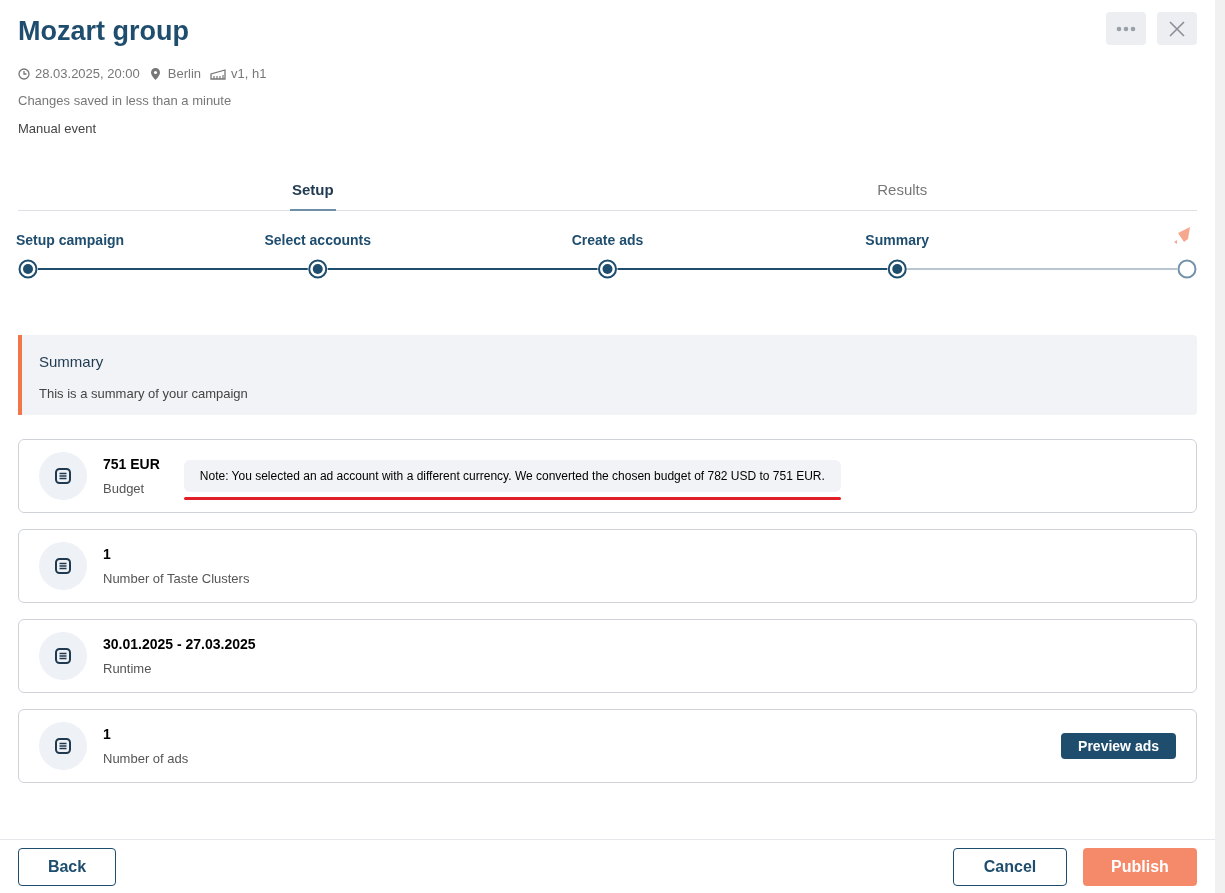 This screenshot has width=1225, height=893. What do you see at coordinates (72, 362) in the screenshot?
I see `info-title: Summary` at bounding box center [72, 362].